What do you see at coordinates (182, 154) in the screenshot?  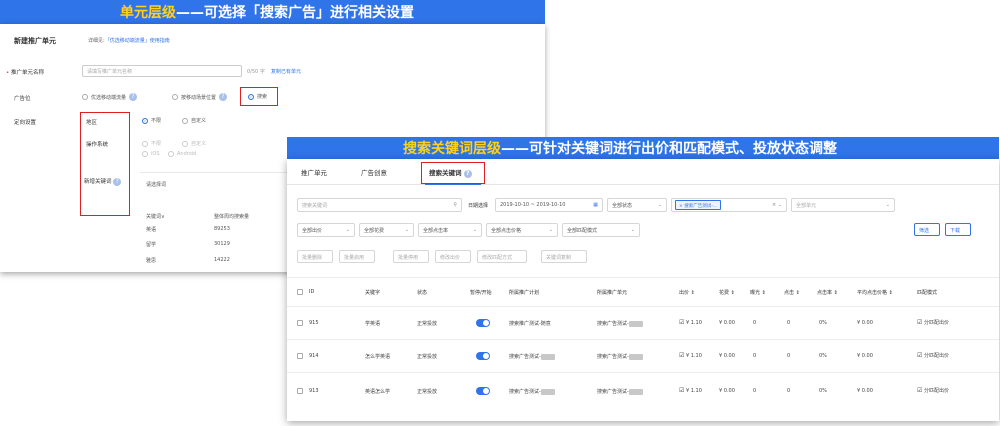 I see `os-android: Android` at bounding box center [182, 154].